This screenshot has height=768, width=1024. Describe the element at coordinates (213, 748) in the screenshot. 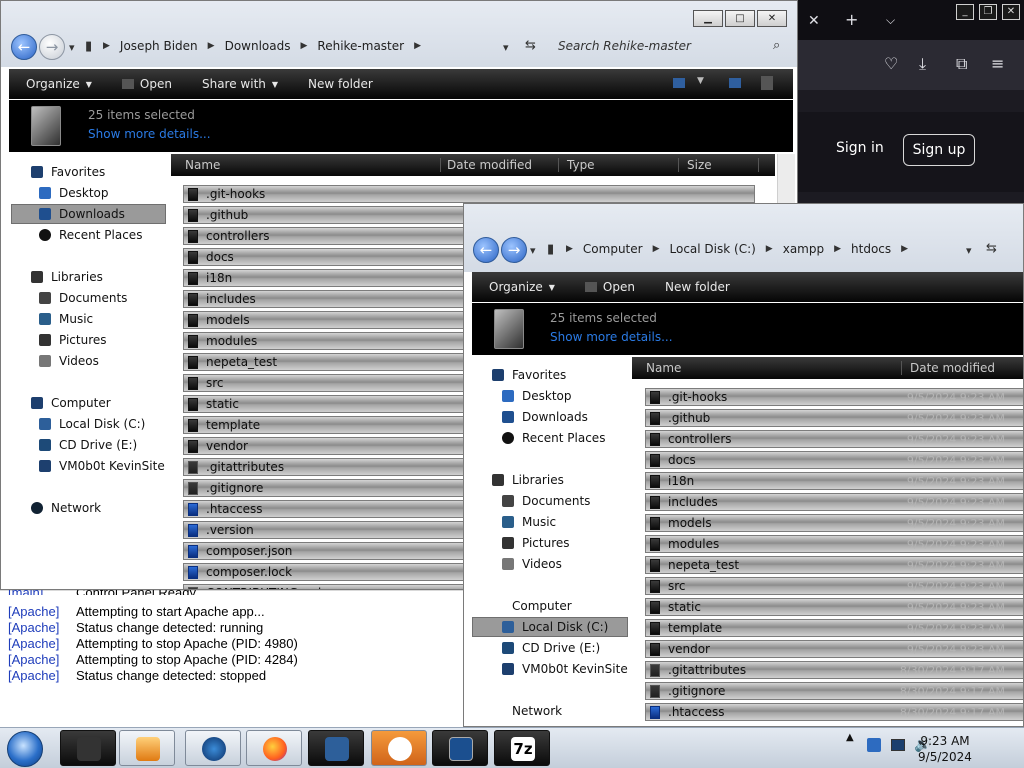

I see `browser-app` at that location.